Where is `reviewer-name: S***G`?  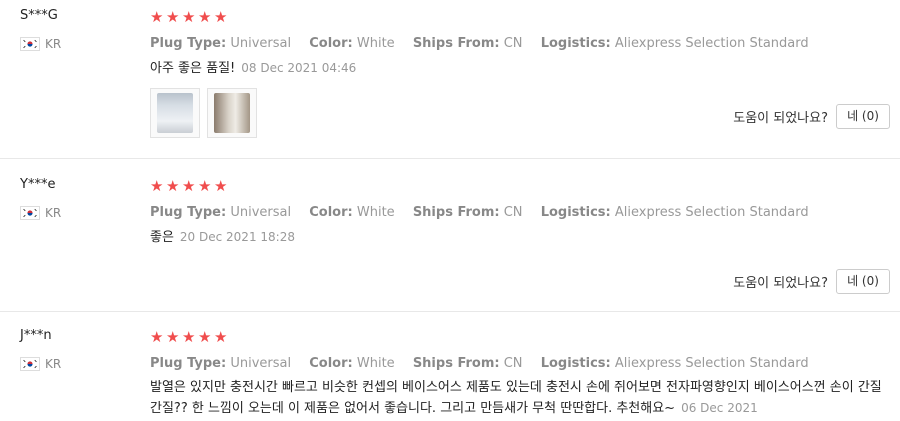
reviewer-name: S***G is located at coordinates (39, 15).